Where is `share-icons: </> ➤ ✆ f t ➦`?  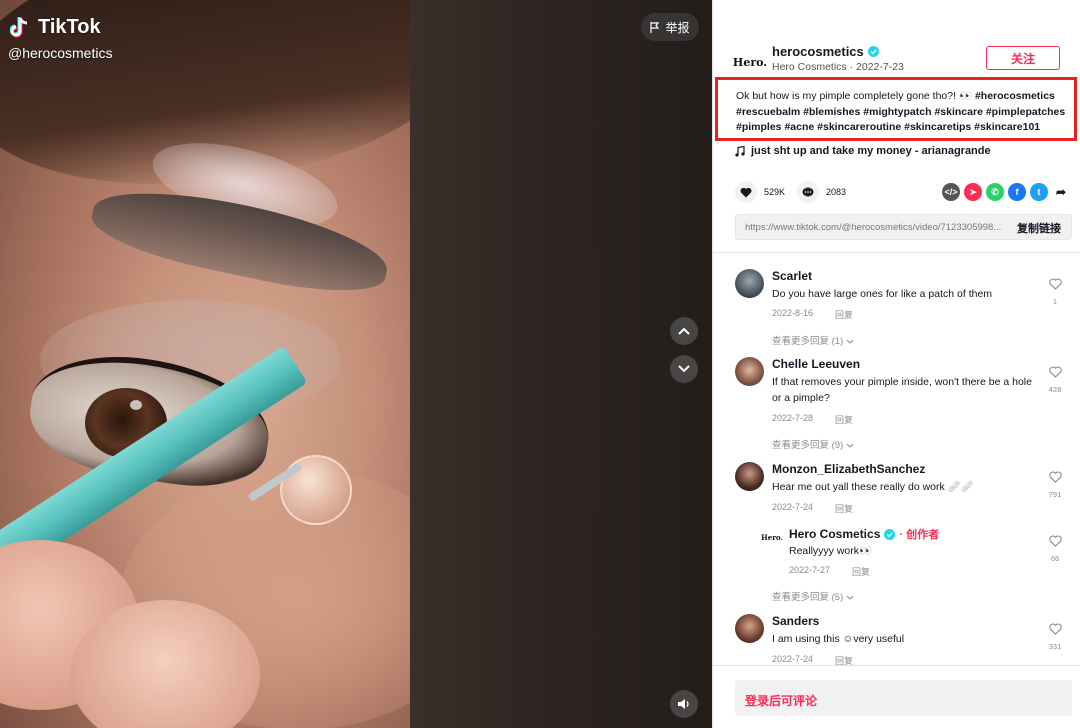
share-icons: </> ➤ ✆ f t ➦ is located at coordinates (1006, 192).